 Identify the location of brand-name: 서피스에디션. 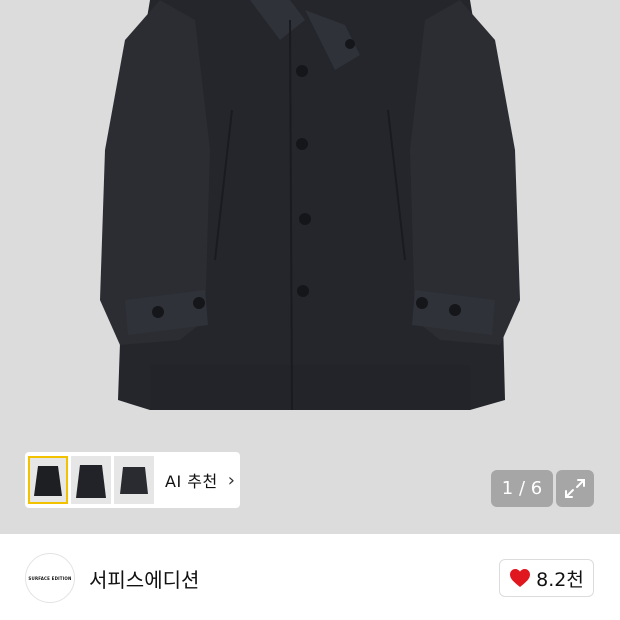
(144, 578).